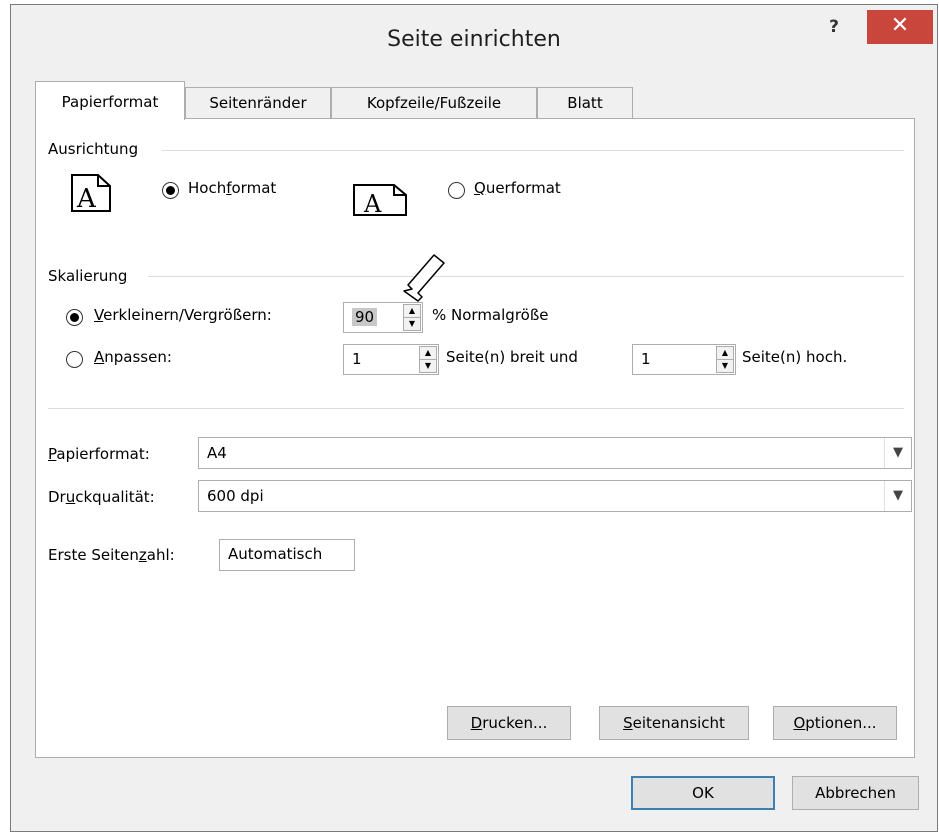 This screenshot has width=939, height=834. I want to click on first-page-number-input: Automatisch, so click(287, 555).